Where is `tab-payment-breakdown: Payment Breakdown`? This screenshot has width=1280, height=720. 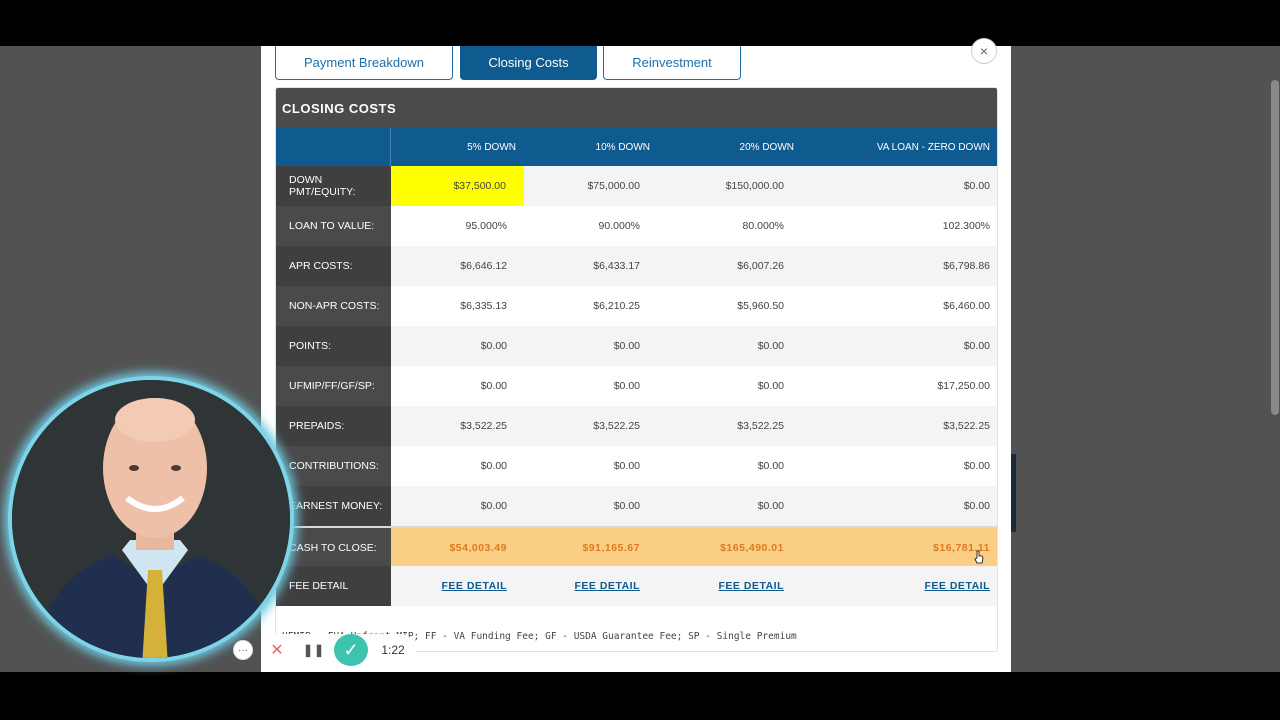
tab-payment-breakdown: Payment Breakdown is located at coordinates (364, 63).